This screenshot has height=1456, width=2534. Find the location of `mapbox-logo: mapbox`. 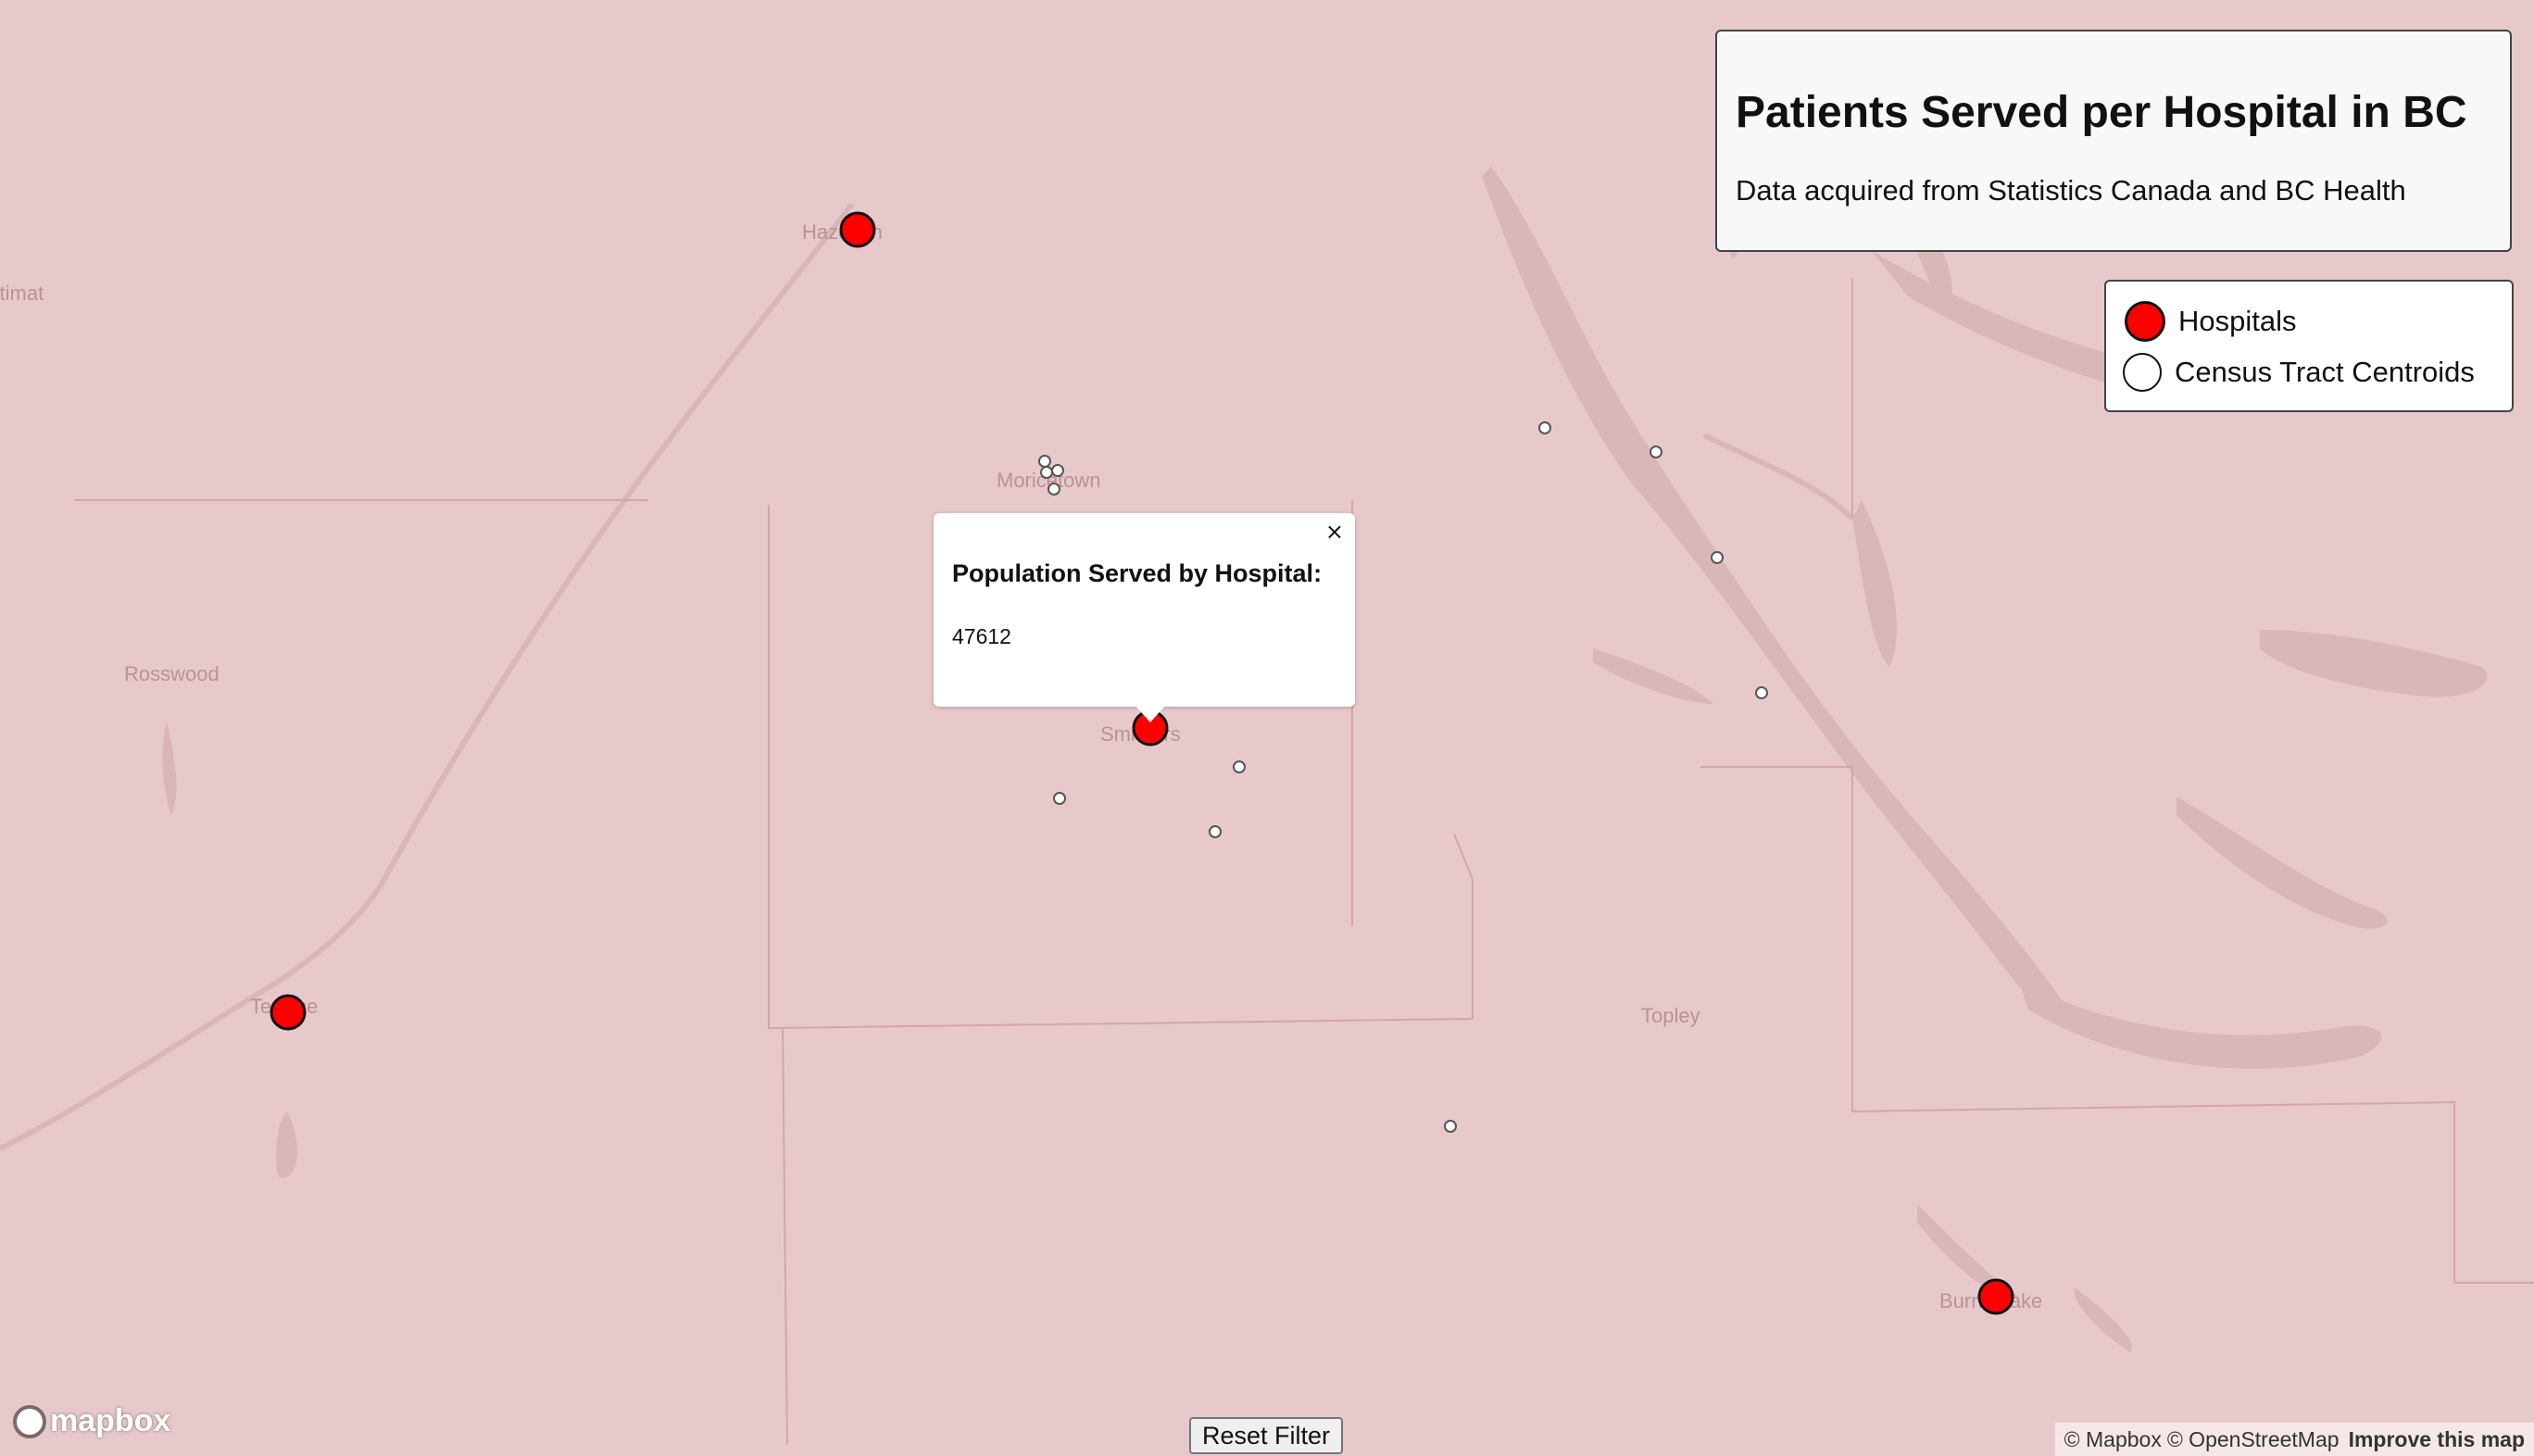

mapbox-logo: mapbox is located at coordinates (91, 1421).